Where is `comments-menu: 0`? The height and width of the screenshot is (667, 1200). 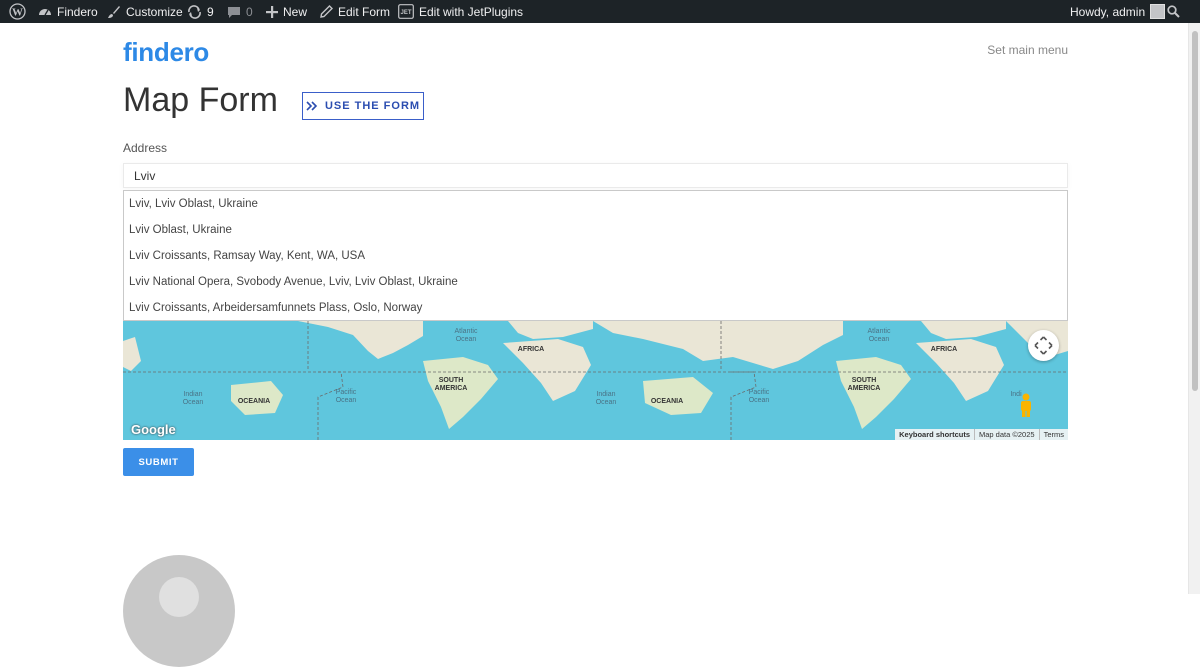
comments-menu: 0 is located at coordinates (240, 11).